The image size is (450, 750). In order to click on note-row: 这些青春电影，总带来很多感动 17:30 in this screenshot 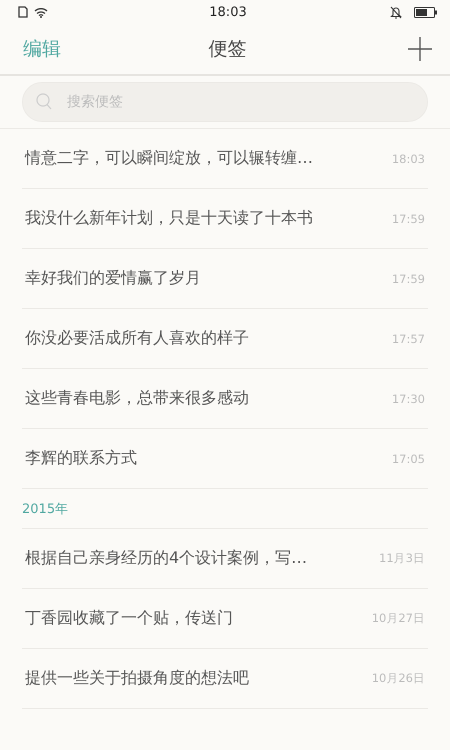, I will do `click(225, 399)`.